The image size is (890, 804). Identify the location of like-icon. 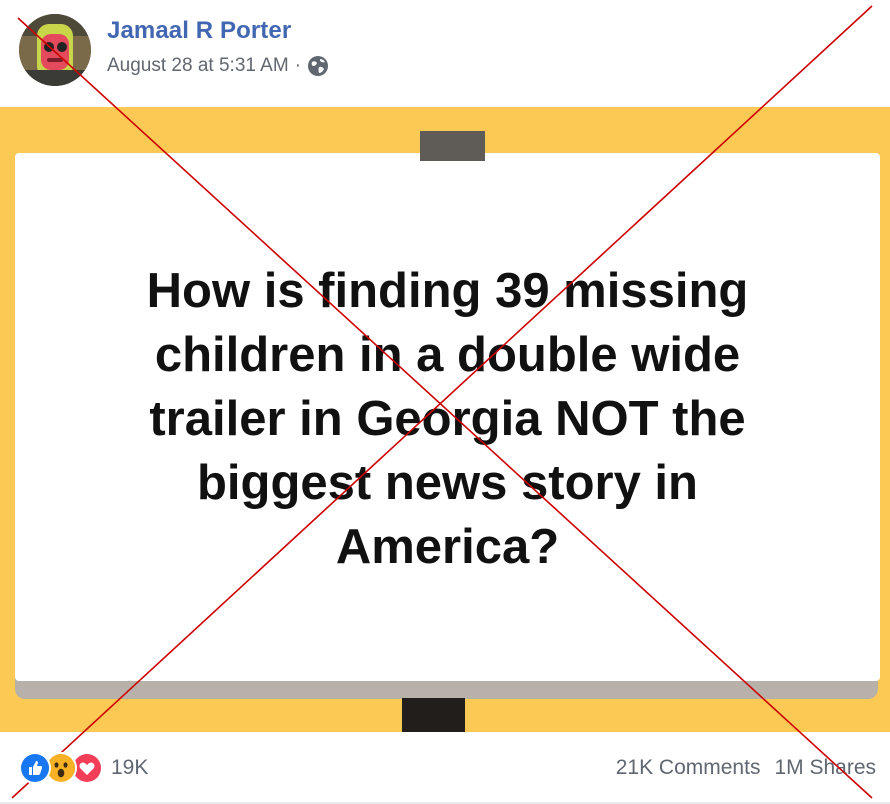
(35, 768).